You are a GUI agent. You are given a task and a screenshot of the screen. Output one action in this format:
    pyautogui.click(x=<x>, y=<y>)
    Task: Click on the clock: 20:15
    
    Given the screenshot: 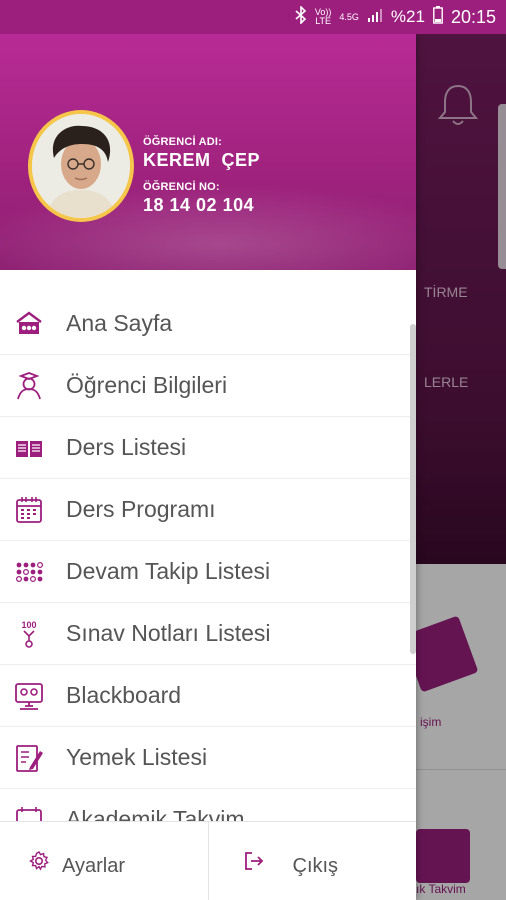 What is the action you would take?
    pyautogui.click(x=473, y=16)
    